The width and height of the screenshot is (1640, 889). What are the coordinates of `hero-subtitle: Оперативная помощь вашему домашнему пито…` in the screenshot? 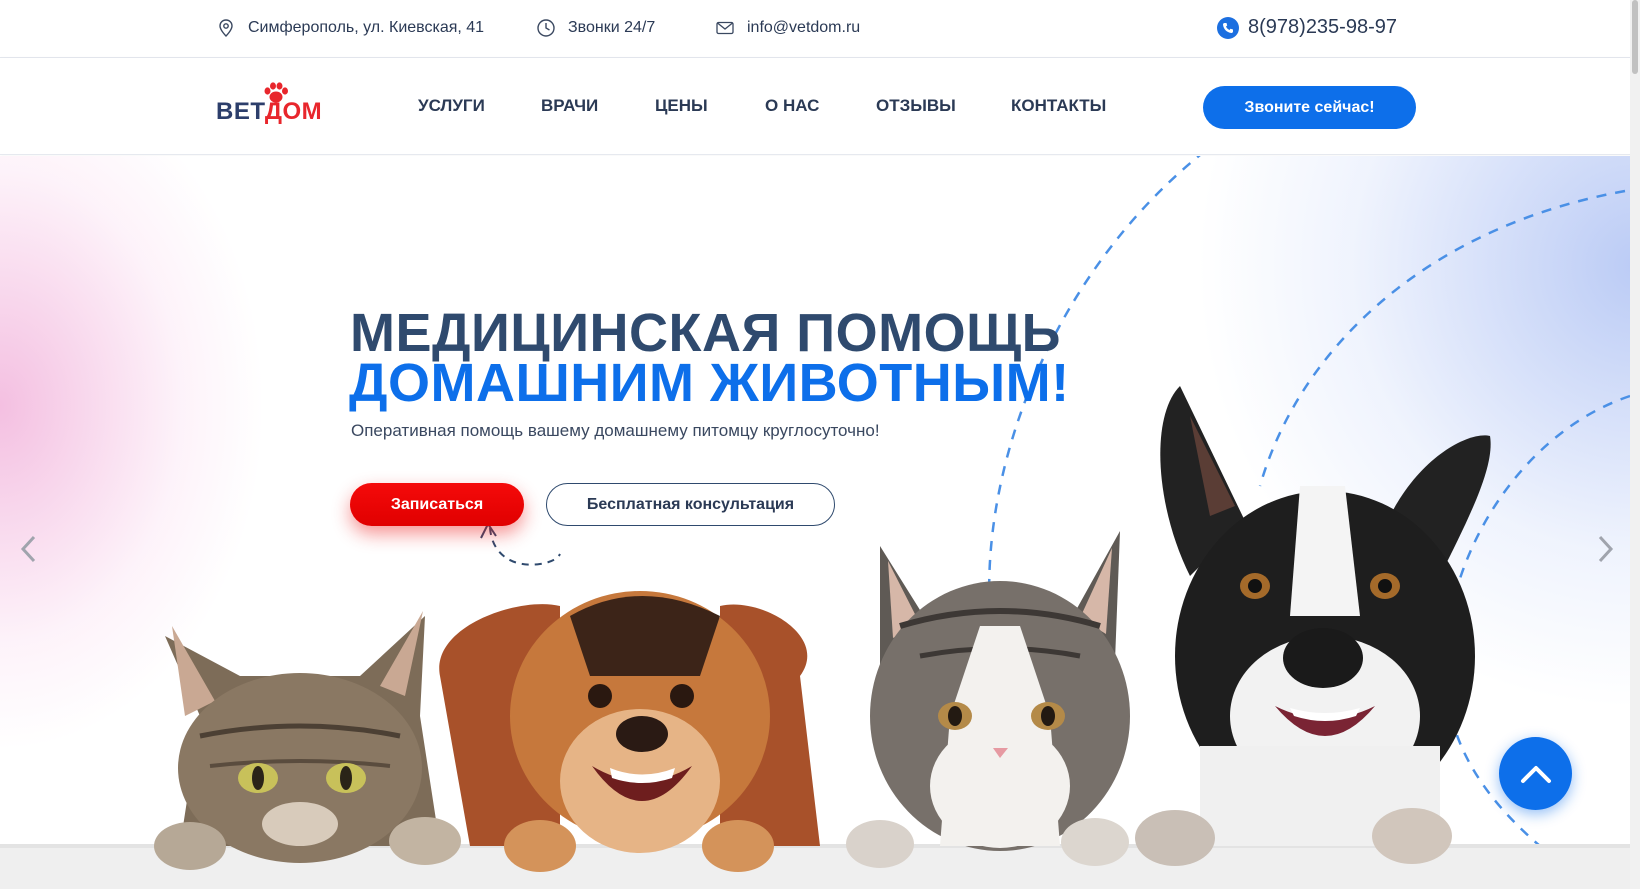 It's located at (615, 430).